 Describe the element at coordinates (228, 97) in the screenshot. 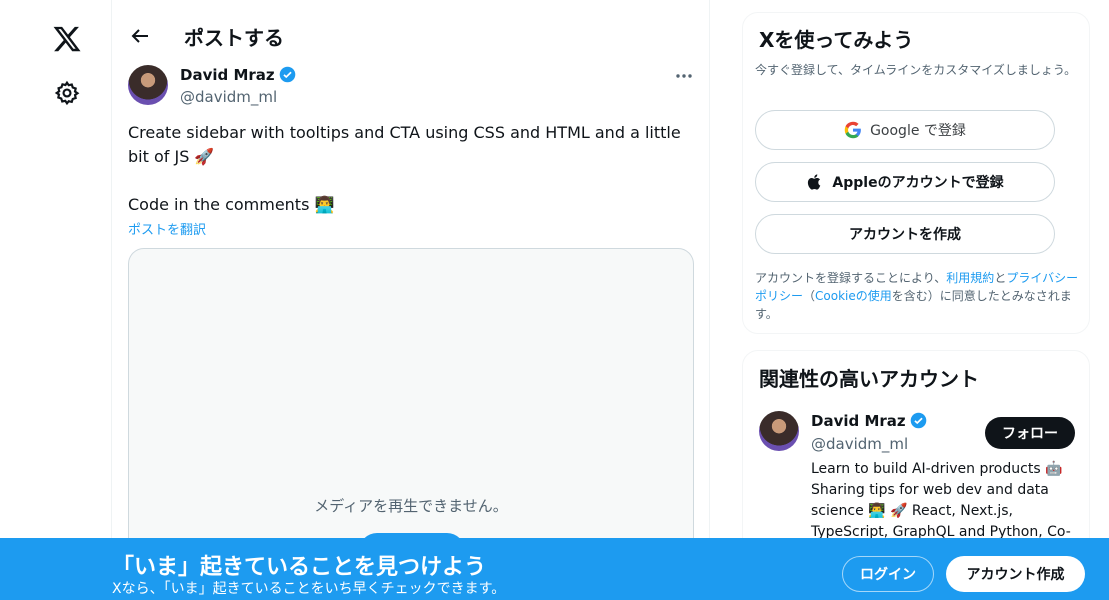

I see `author-handle: @davidm_ml` at that location.